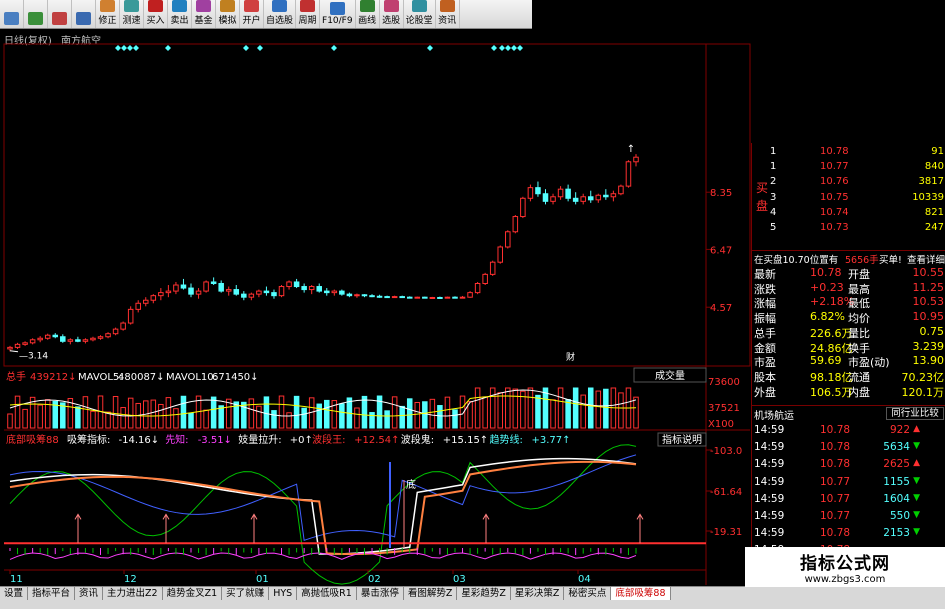 This screenshot has height=609, width=945. Describe the element at coordinates (834, 182) in the screenshot. I see `level-price: 10.76` at that location.